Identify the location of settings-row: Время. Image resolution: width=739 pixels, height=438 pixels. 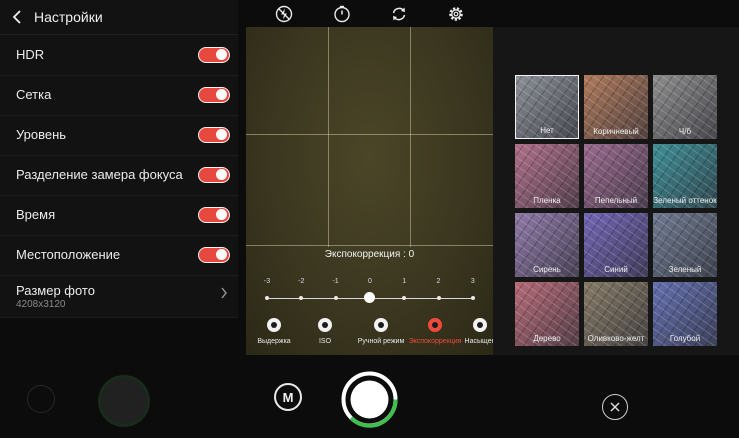
(119, 215).